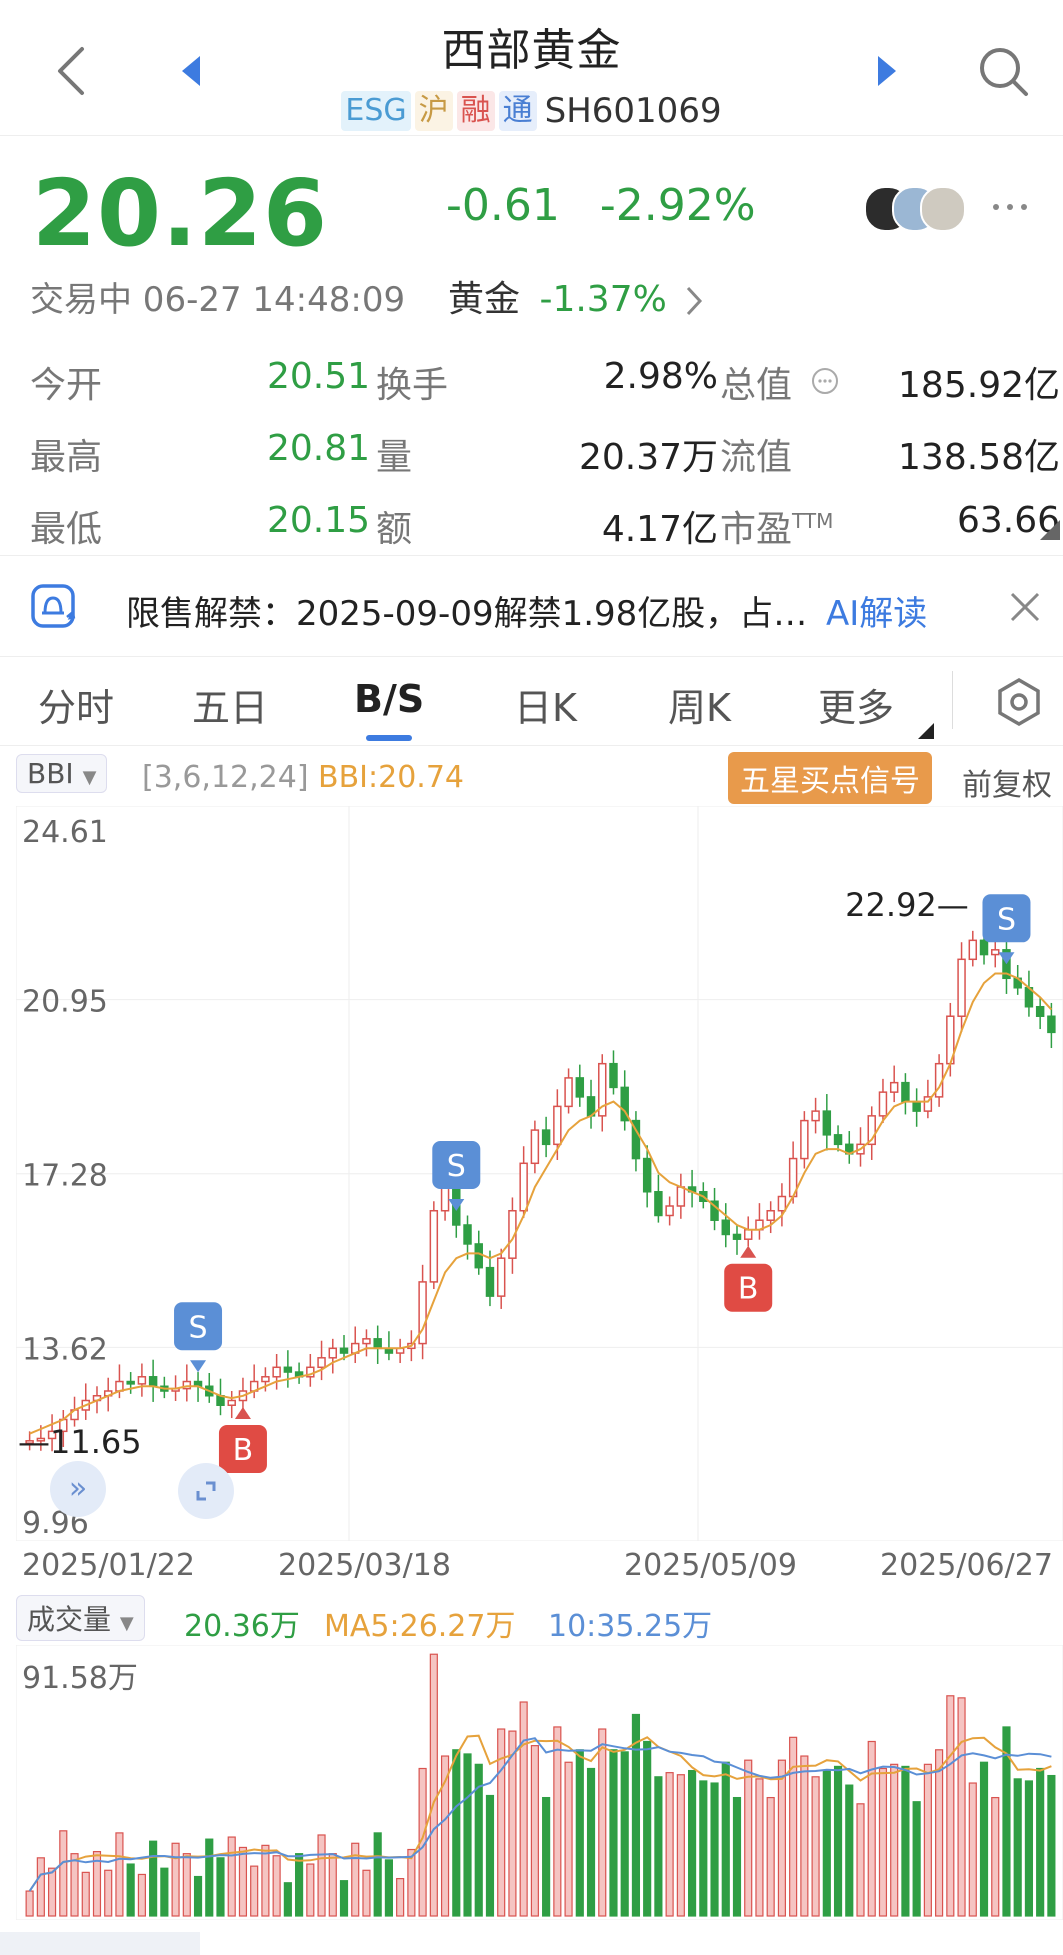 The width and height of the screenshot is (1063, 1955). What do you see at coordinates (80, 1618) in the screenshot?
I see `volume-selector: 成交量 ▼` at bounding box center [80, 1618].